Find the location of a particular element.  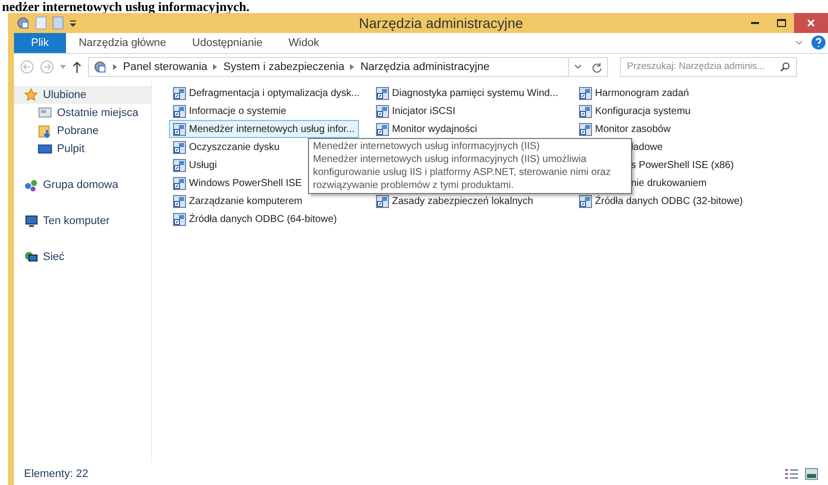

tool-item: Windows PowerShell ISE is located at coordinates (237, 183).